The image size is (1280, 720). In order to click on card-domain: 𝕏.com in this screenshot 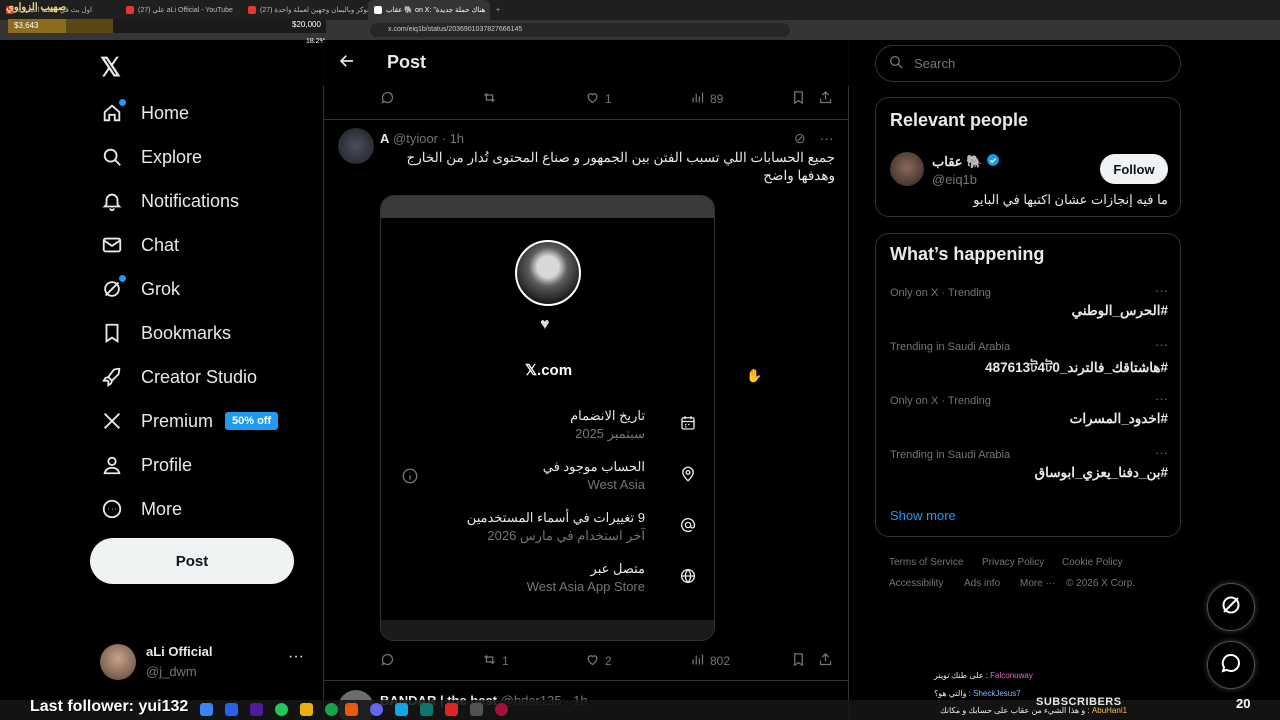, I will do `click(548, 370)`.